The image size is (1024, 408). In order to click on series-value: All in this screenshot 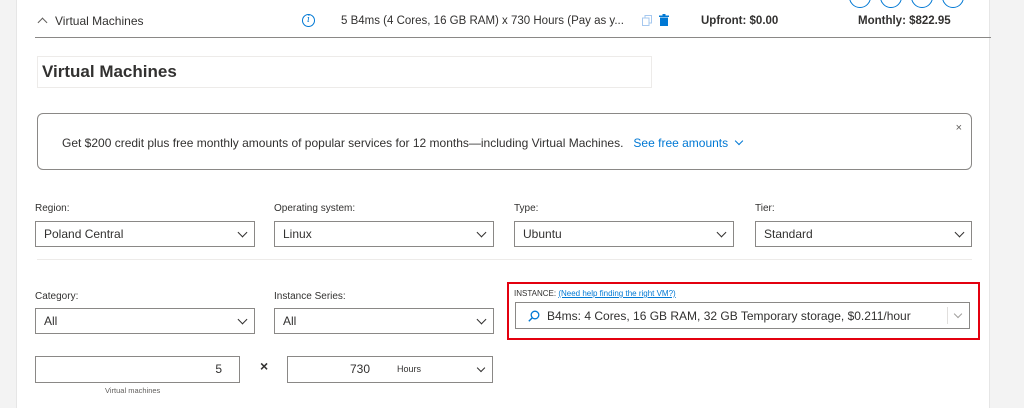, I will do `click(290, 321)`.